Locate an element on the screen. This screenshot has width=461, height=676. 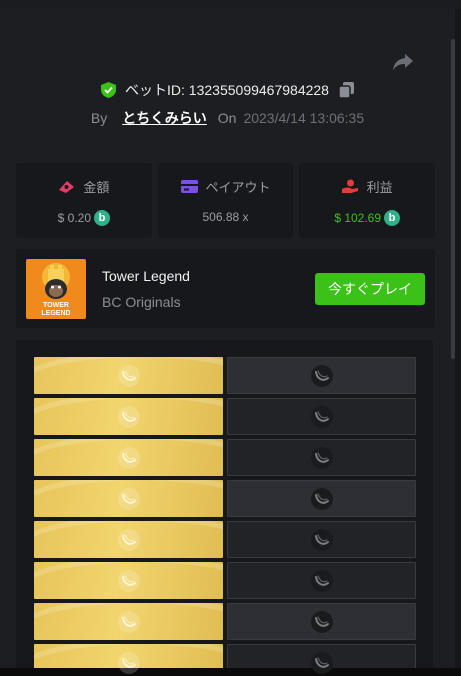
stat-amount-value: $ 0.20 is located at coordinates (74, 218).